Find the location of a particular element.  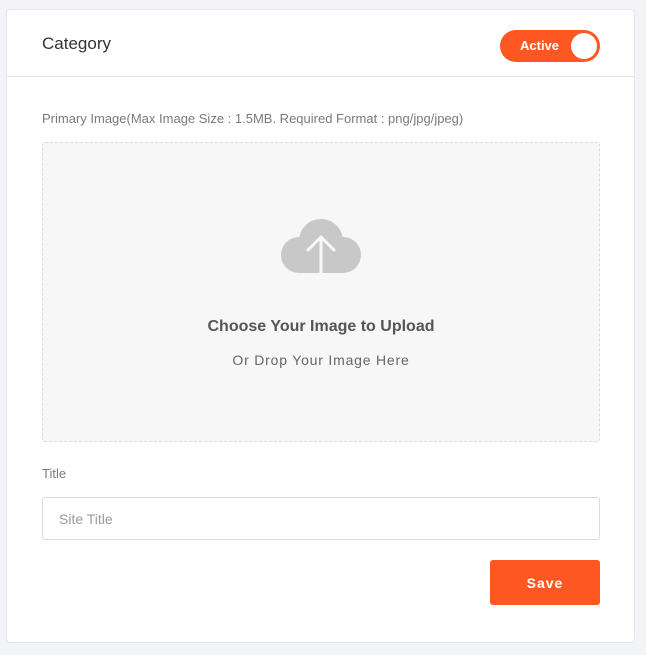

upload-subtitle: Or Drop Your Image Here is located at coordinates (321, 360).